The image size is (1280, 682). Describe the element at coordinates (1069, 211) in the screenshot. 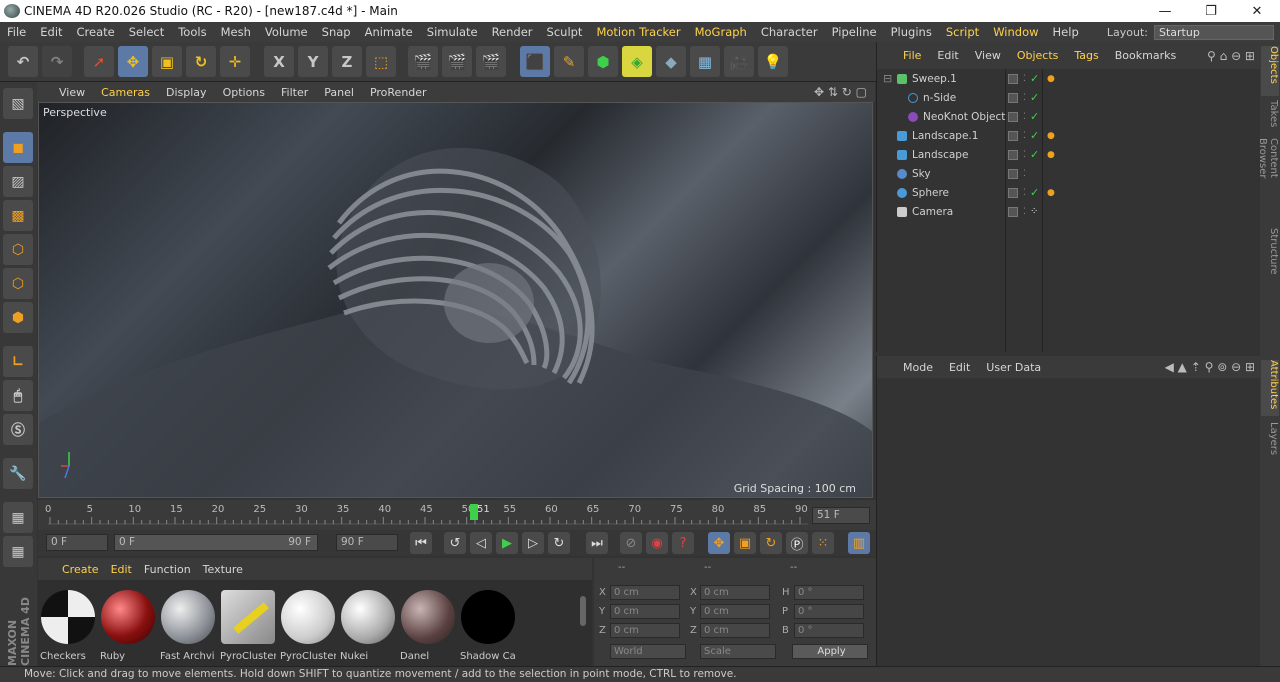

I see `object-row-camera: Camera ⁚ ⁘` at that location.